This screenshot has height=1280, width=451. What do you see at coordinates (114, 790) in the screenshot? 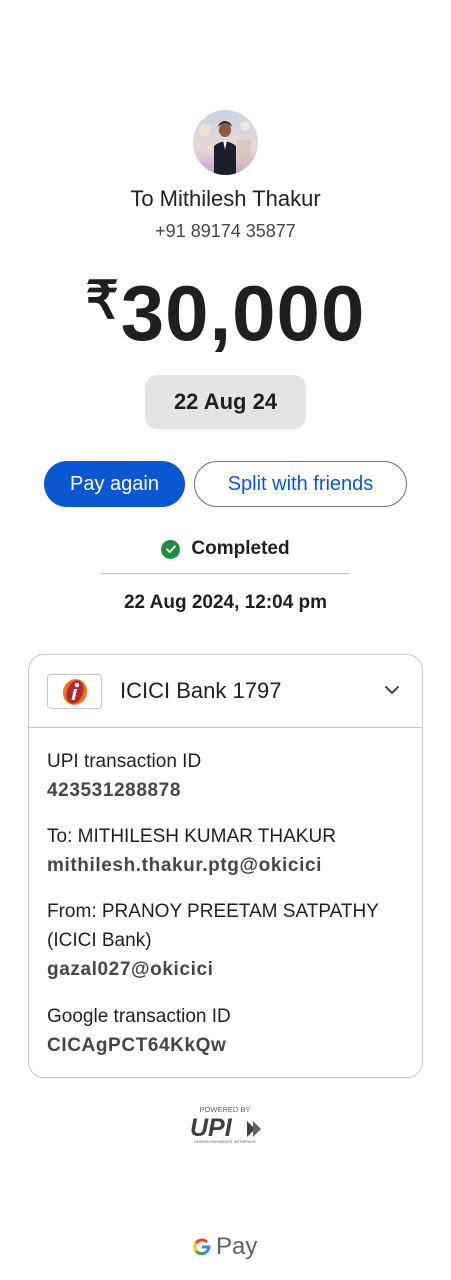
I see `detail-value: 423531288878` at bounding box center [114, 790].